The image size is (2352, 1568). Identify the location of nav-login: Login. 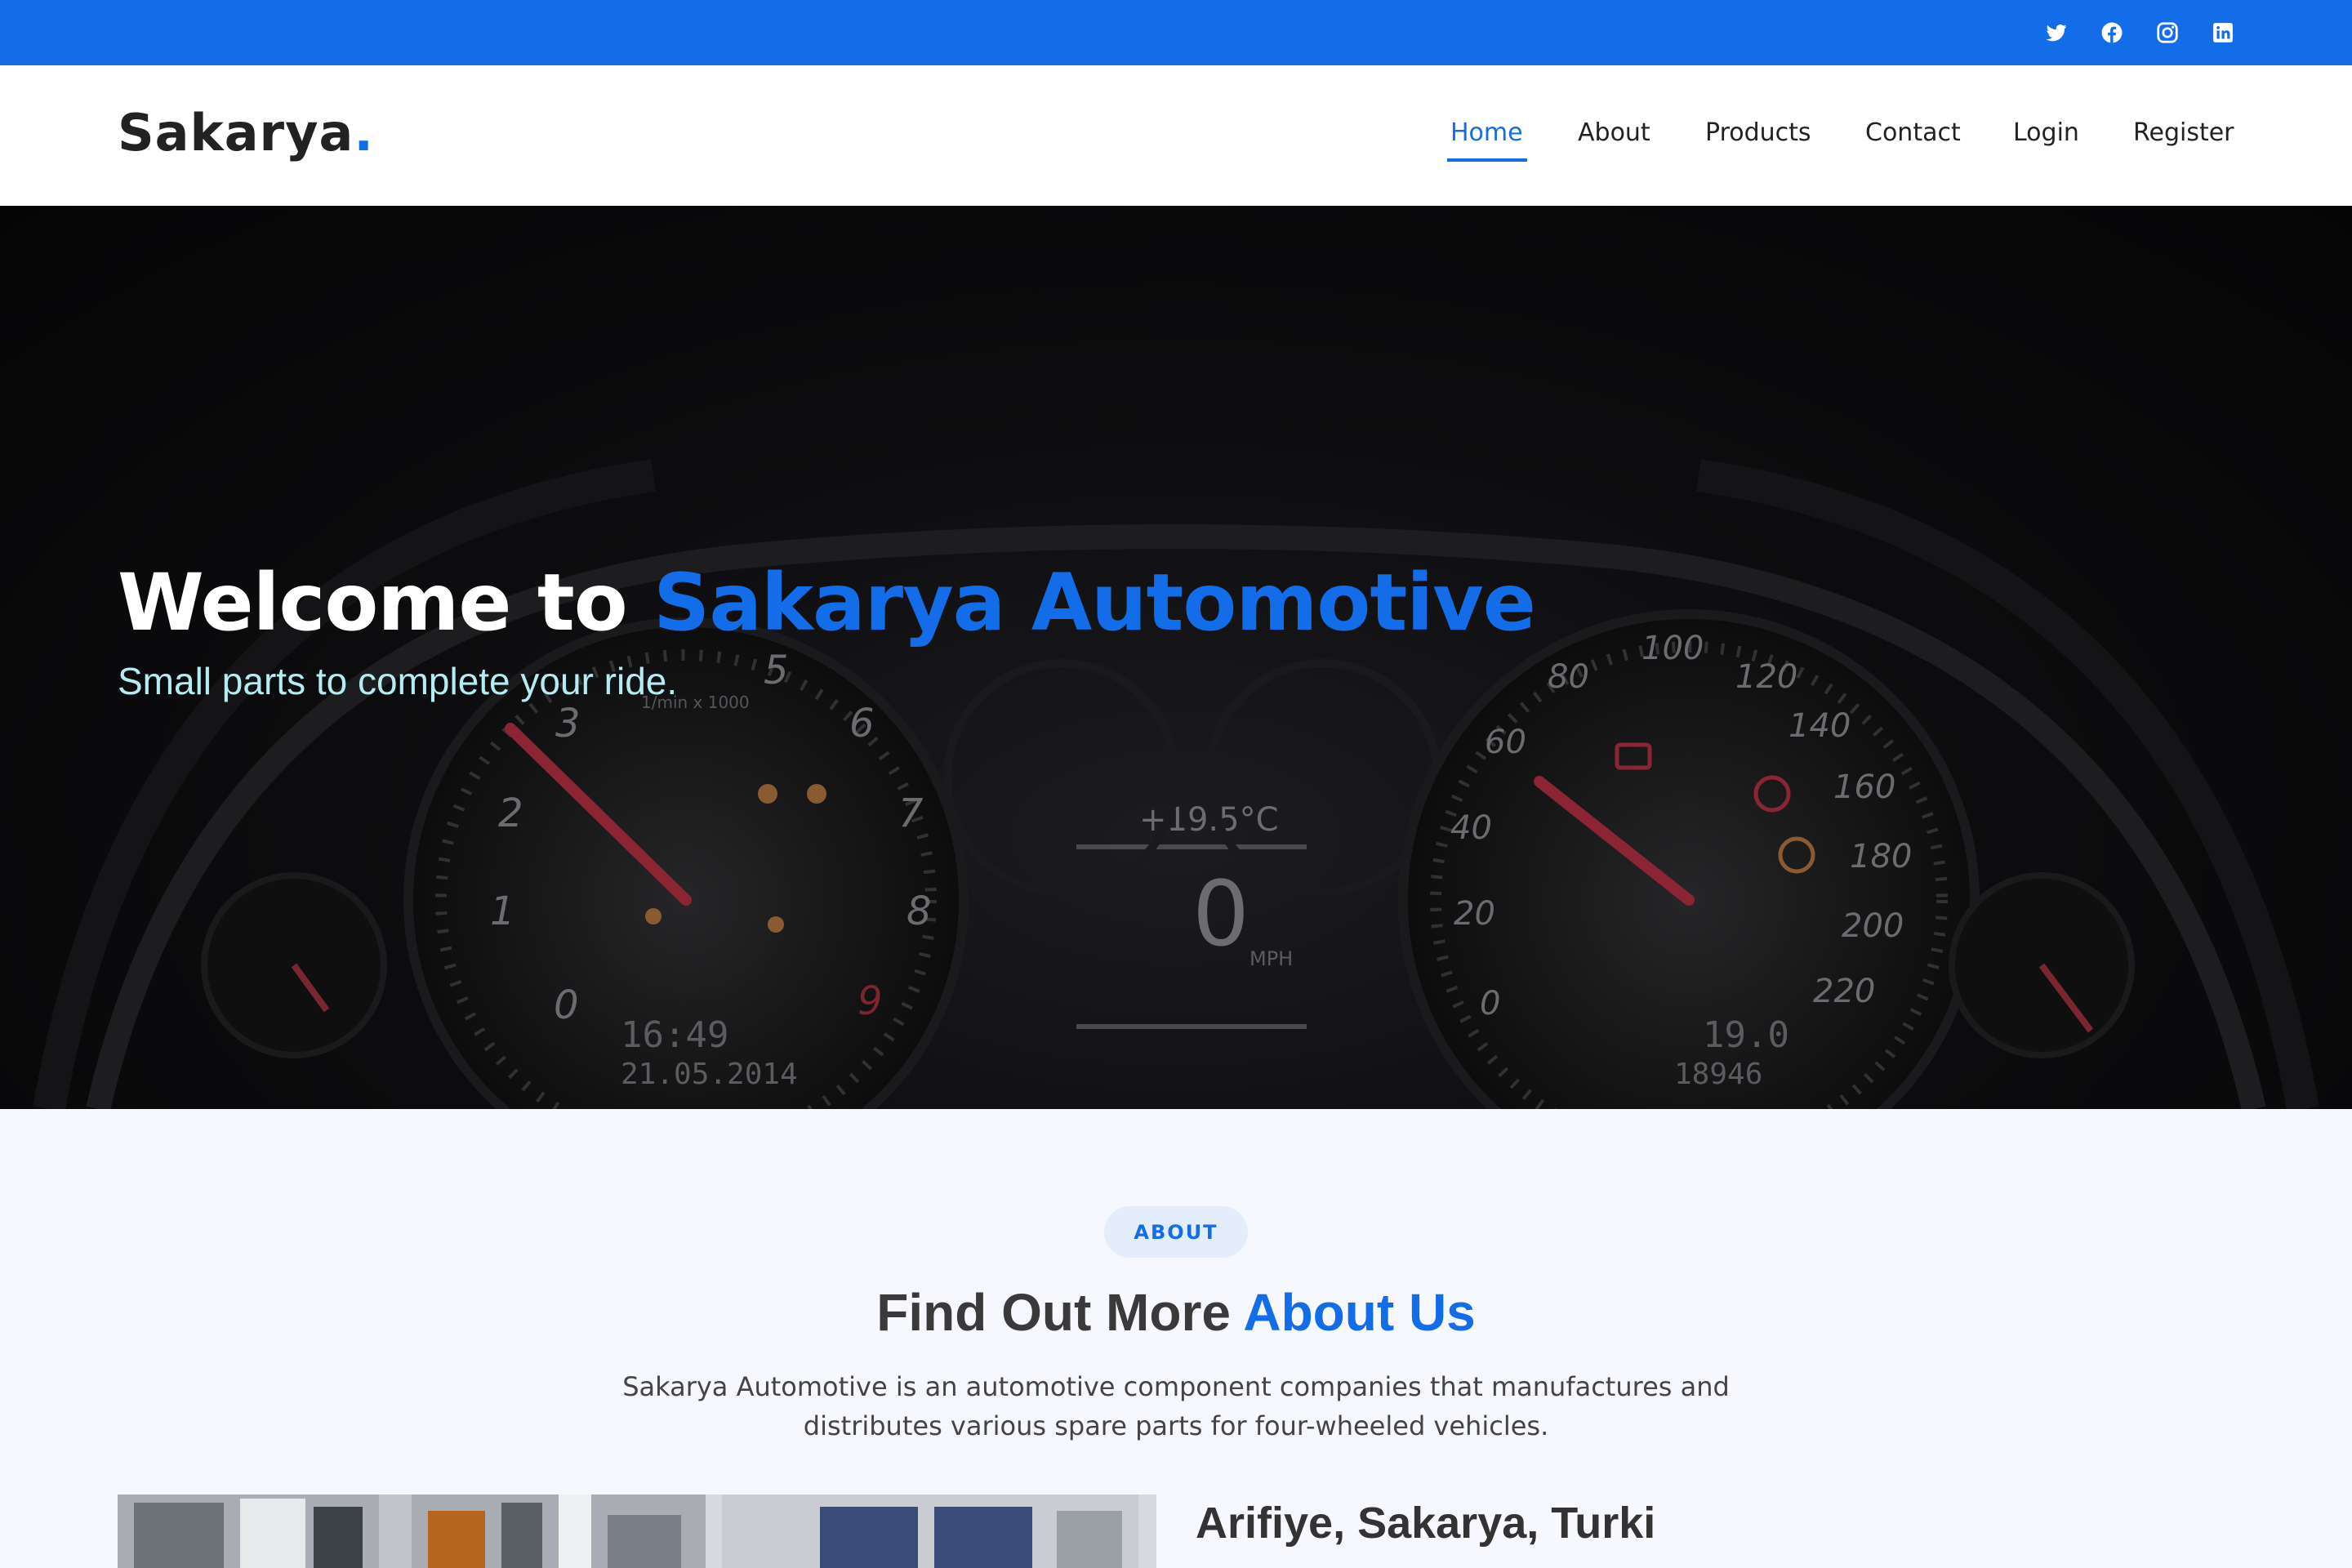
(2046, 132).